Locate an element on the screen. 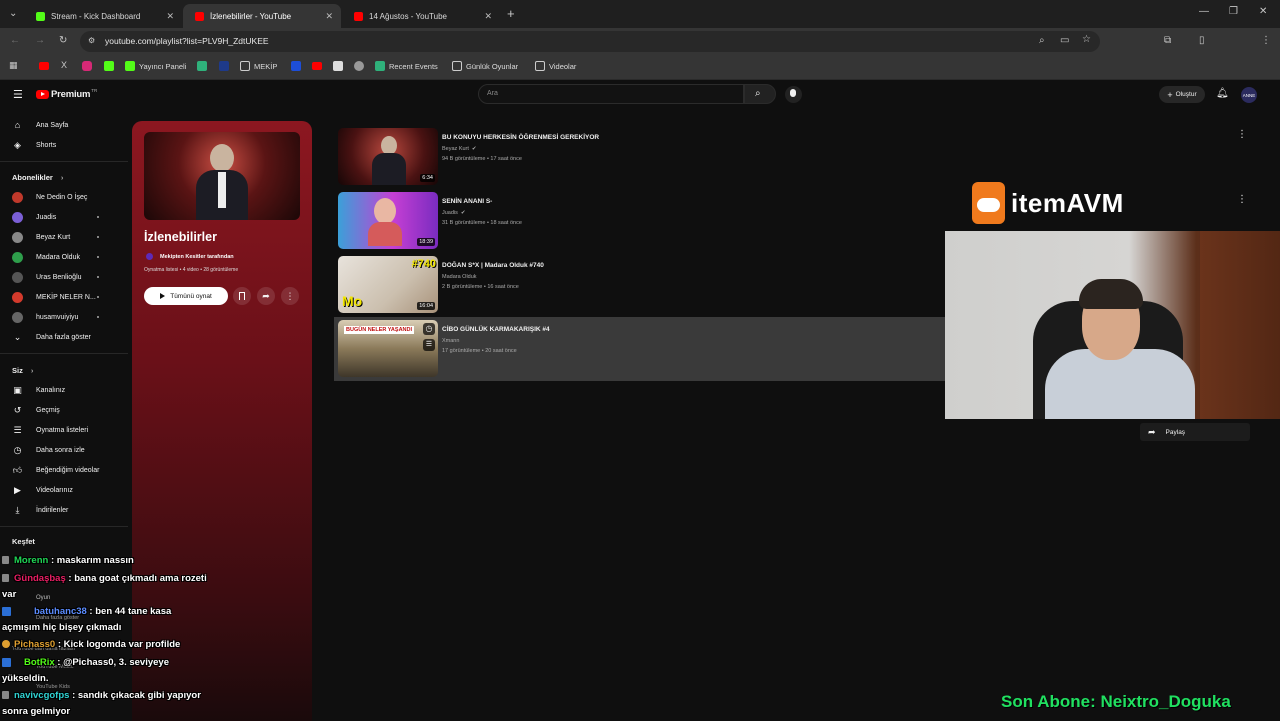 Image resolution: width=1280 pixels, height=721 pixels. side-panel-icon: ▯ is located at coordinates (1202, 40).